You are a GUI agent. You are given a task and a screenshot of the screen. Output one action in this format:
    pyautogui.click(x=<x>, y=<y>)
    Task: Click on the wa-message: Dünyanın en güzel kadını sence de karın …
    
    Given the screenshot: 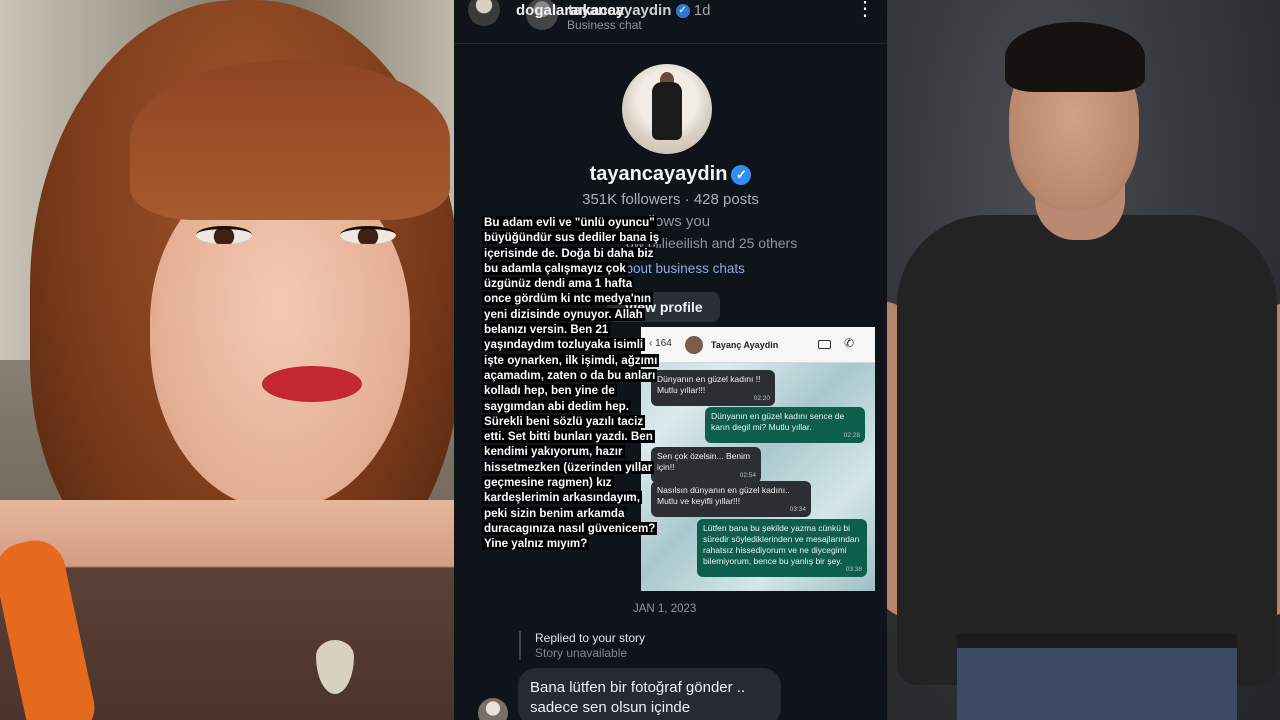 What is the action you would take?
    pyautogui.click(x=785, y=425)
    